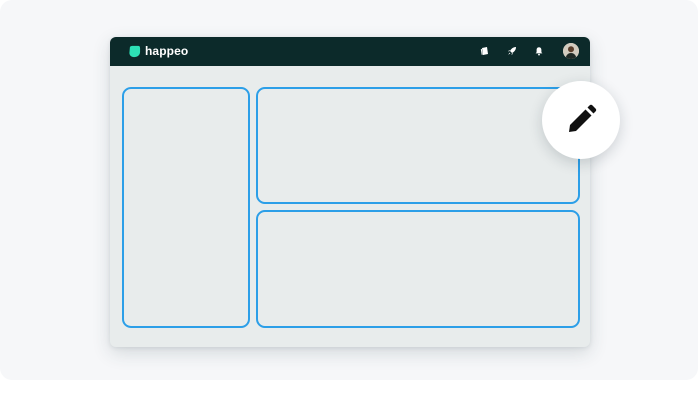 Image resolution: width=698 pixels, height=406 pixels. I want to click on rocket-icon, so click(512, 51).